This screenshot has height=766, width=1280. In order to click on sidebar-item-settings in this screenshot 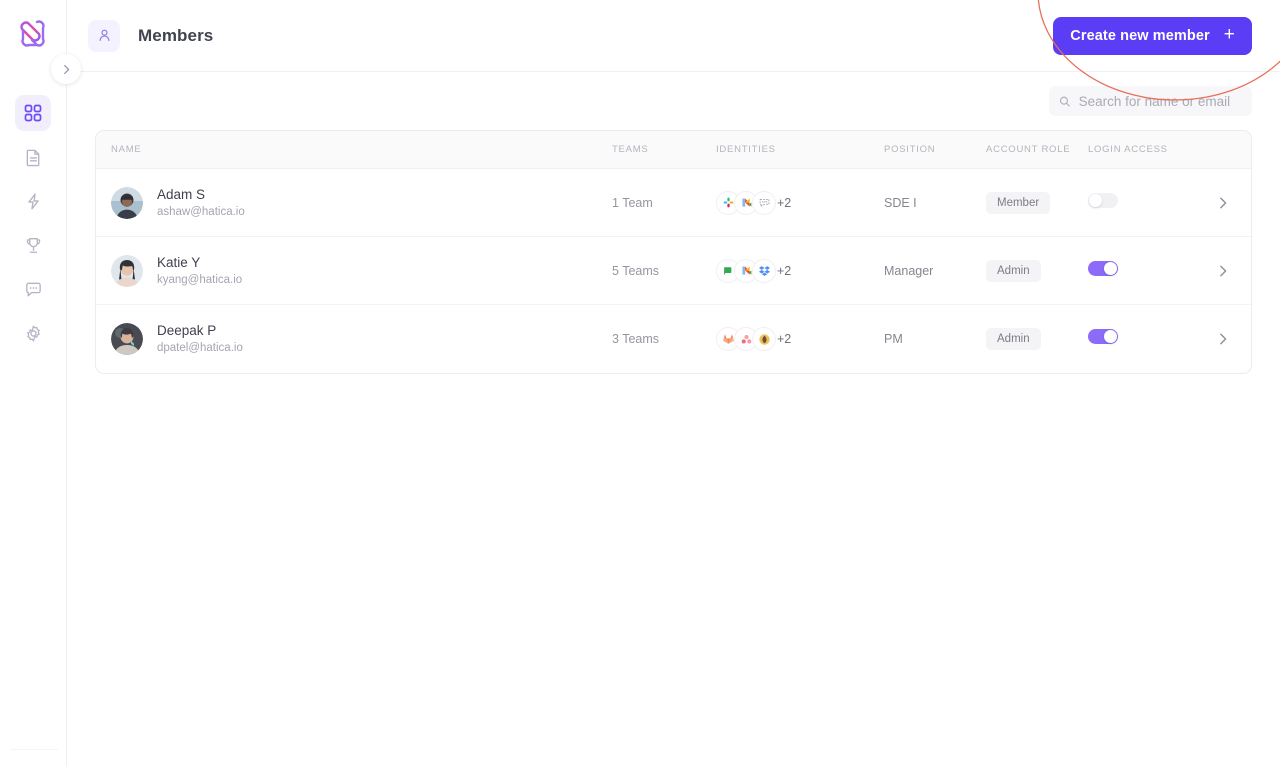, I will do `click(33, 333)`.